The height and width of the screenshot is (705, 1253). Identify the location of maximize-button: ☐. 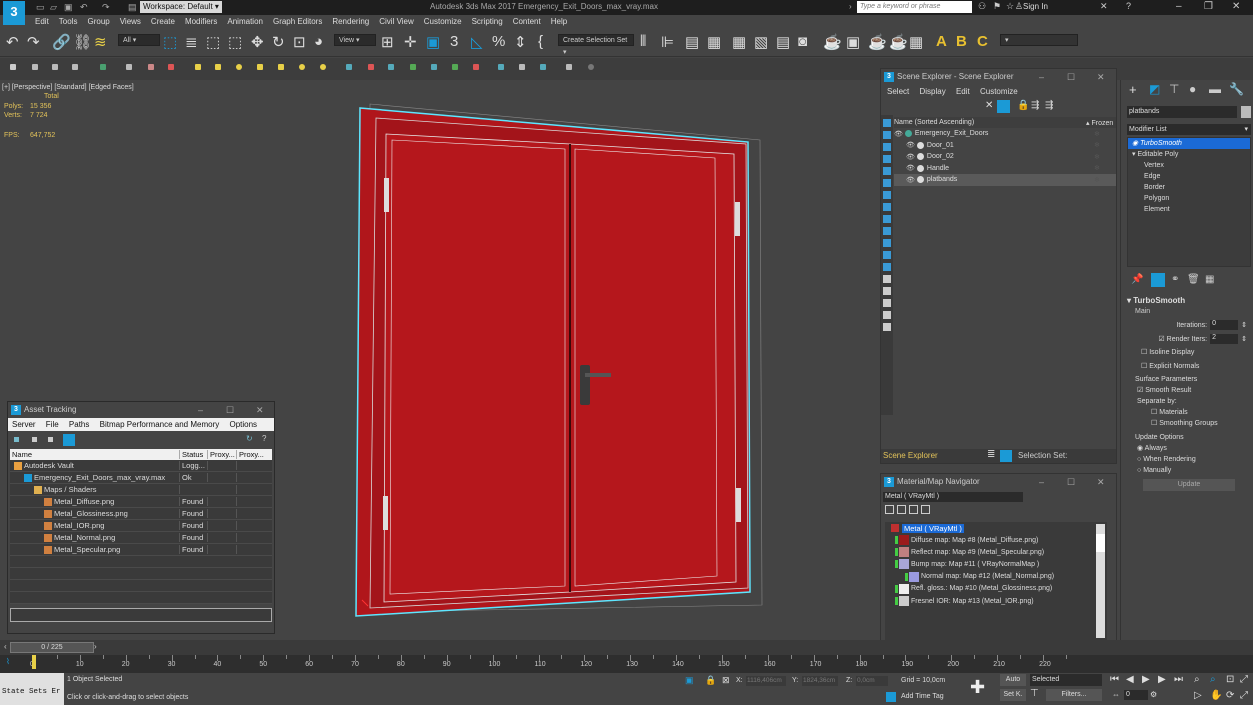
(230, 410).